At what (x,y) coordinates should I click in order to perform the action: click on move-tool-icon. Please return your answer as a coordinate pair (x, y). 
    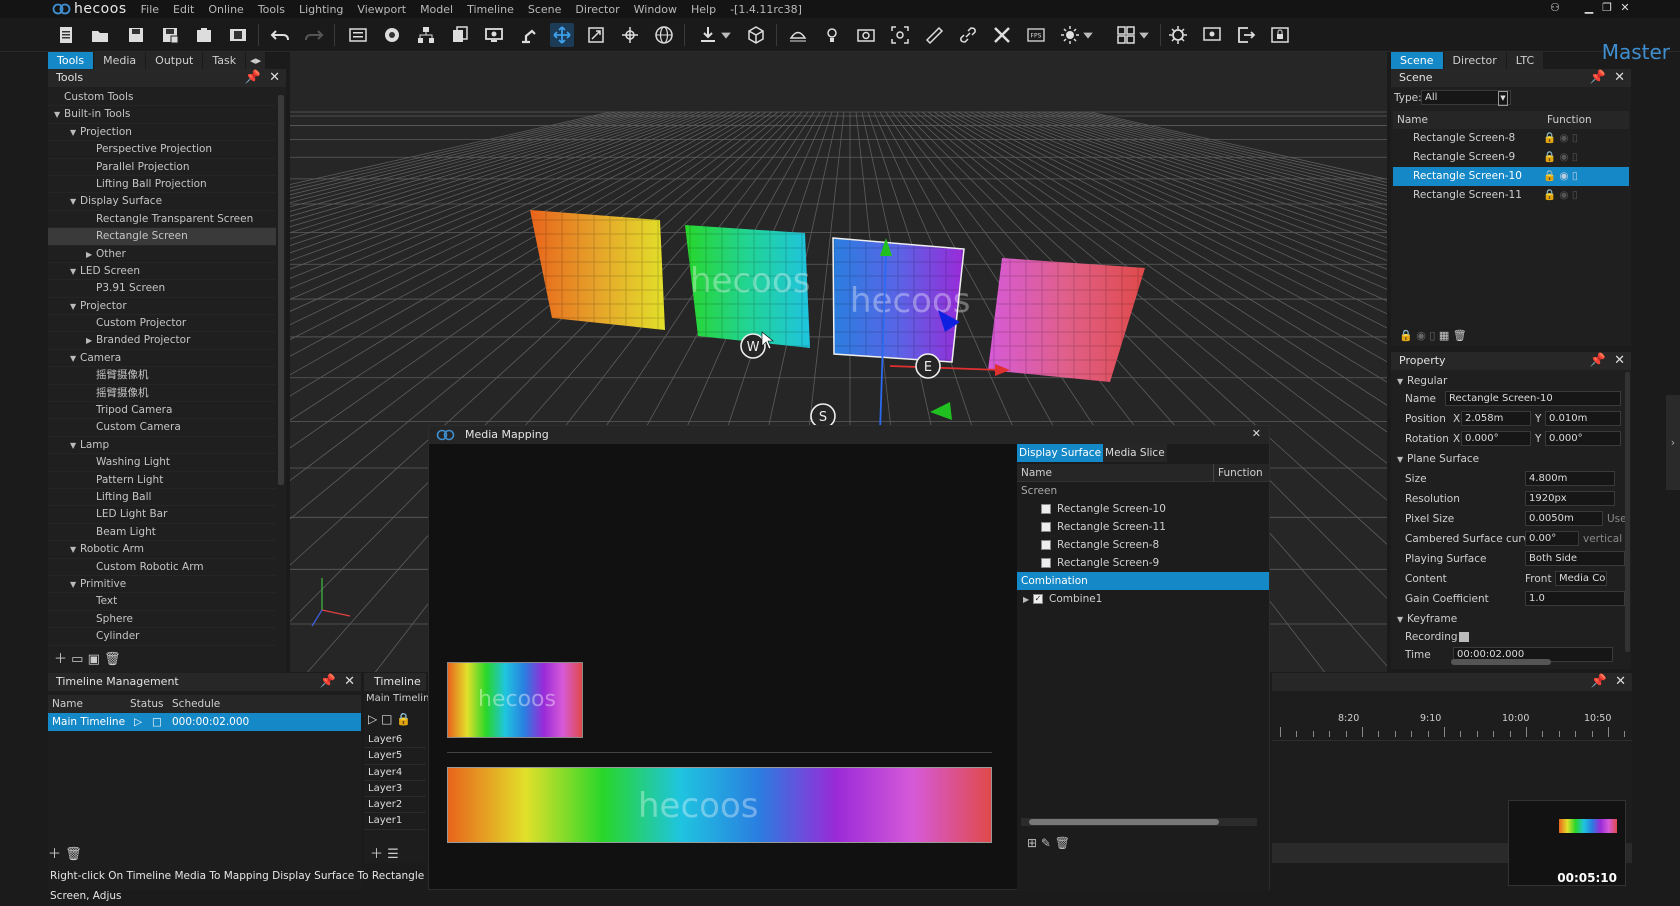
    Looking at the image, I should click on (562, 35).